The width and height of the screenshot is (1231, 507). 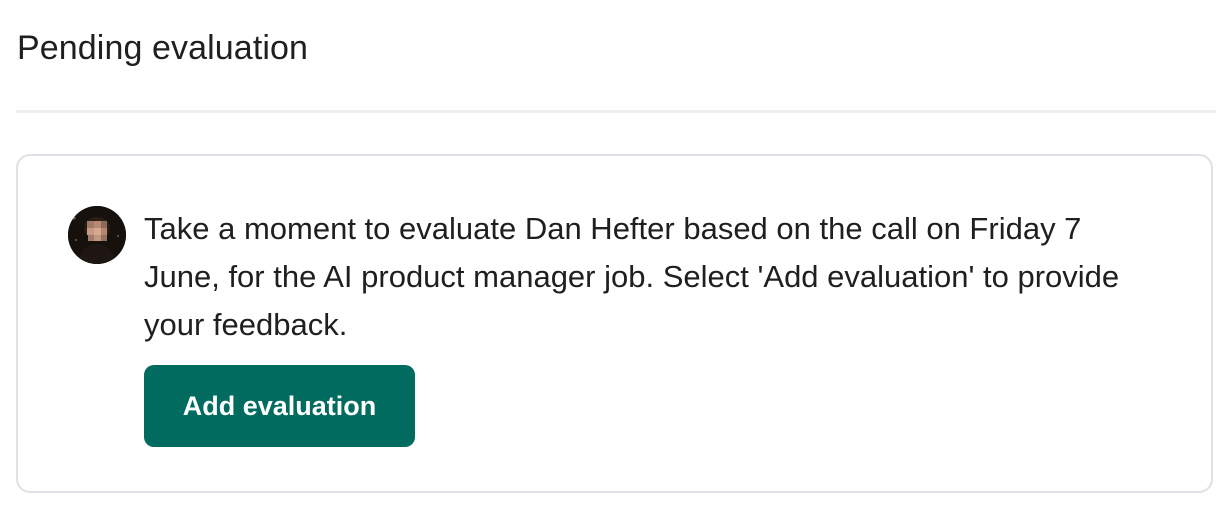 I want to click on avatar-photo-icon, so click(x=97, y=235).